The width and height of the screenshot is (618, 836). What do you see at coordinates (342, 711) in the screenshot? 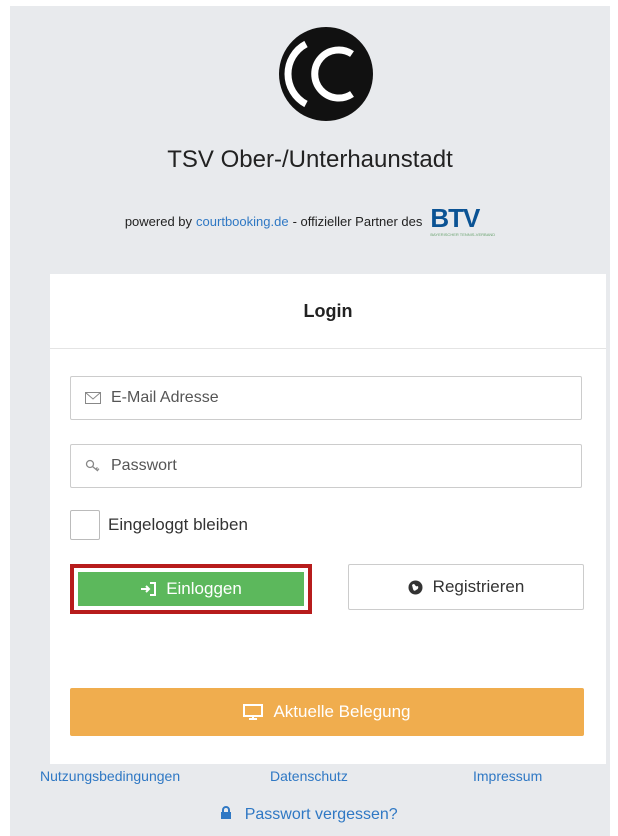
I see `occupancy-button-label: Aktuelle Belegung` at bounding box center [342, 711].